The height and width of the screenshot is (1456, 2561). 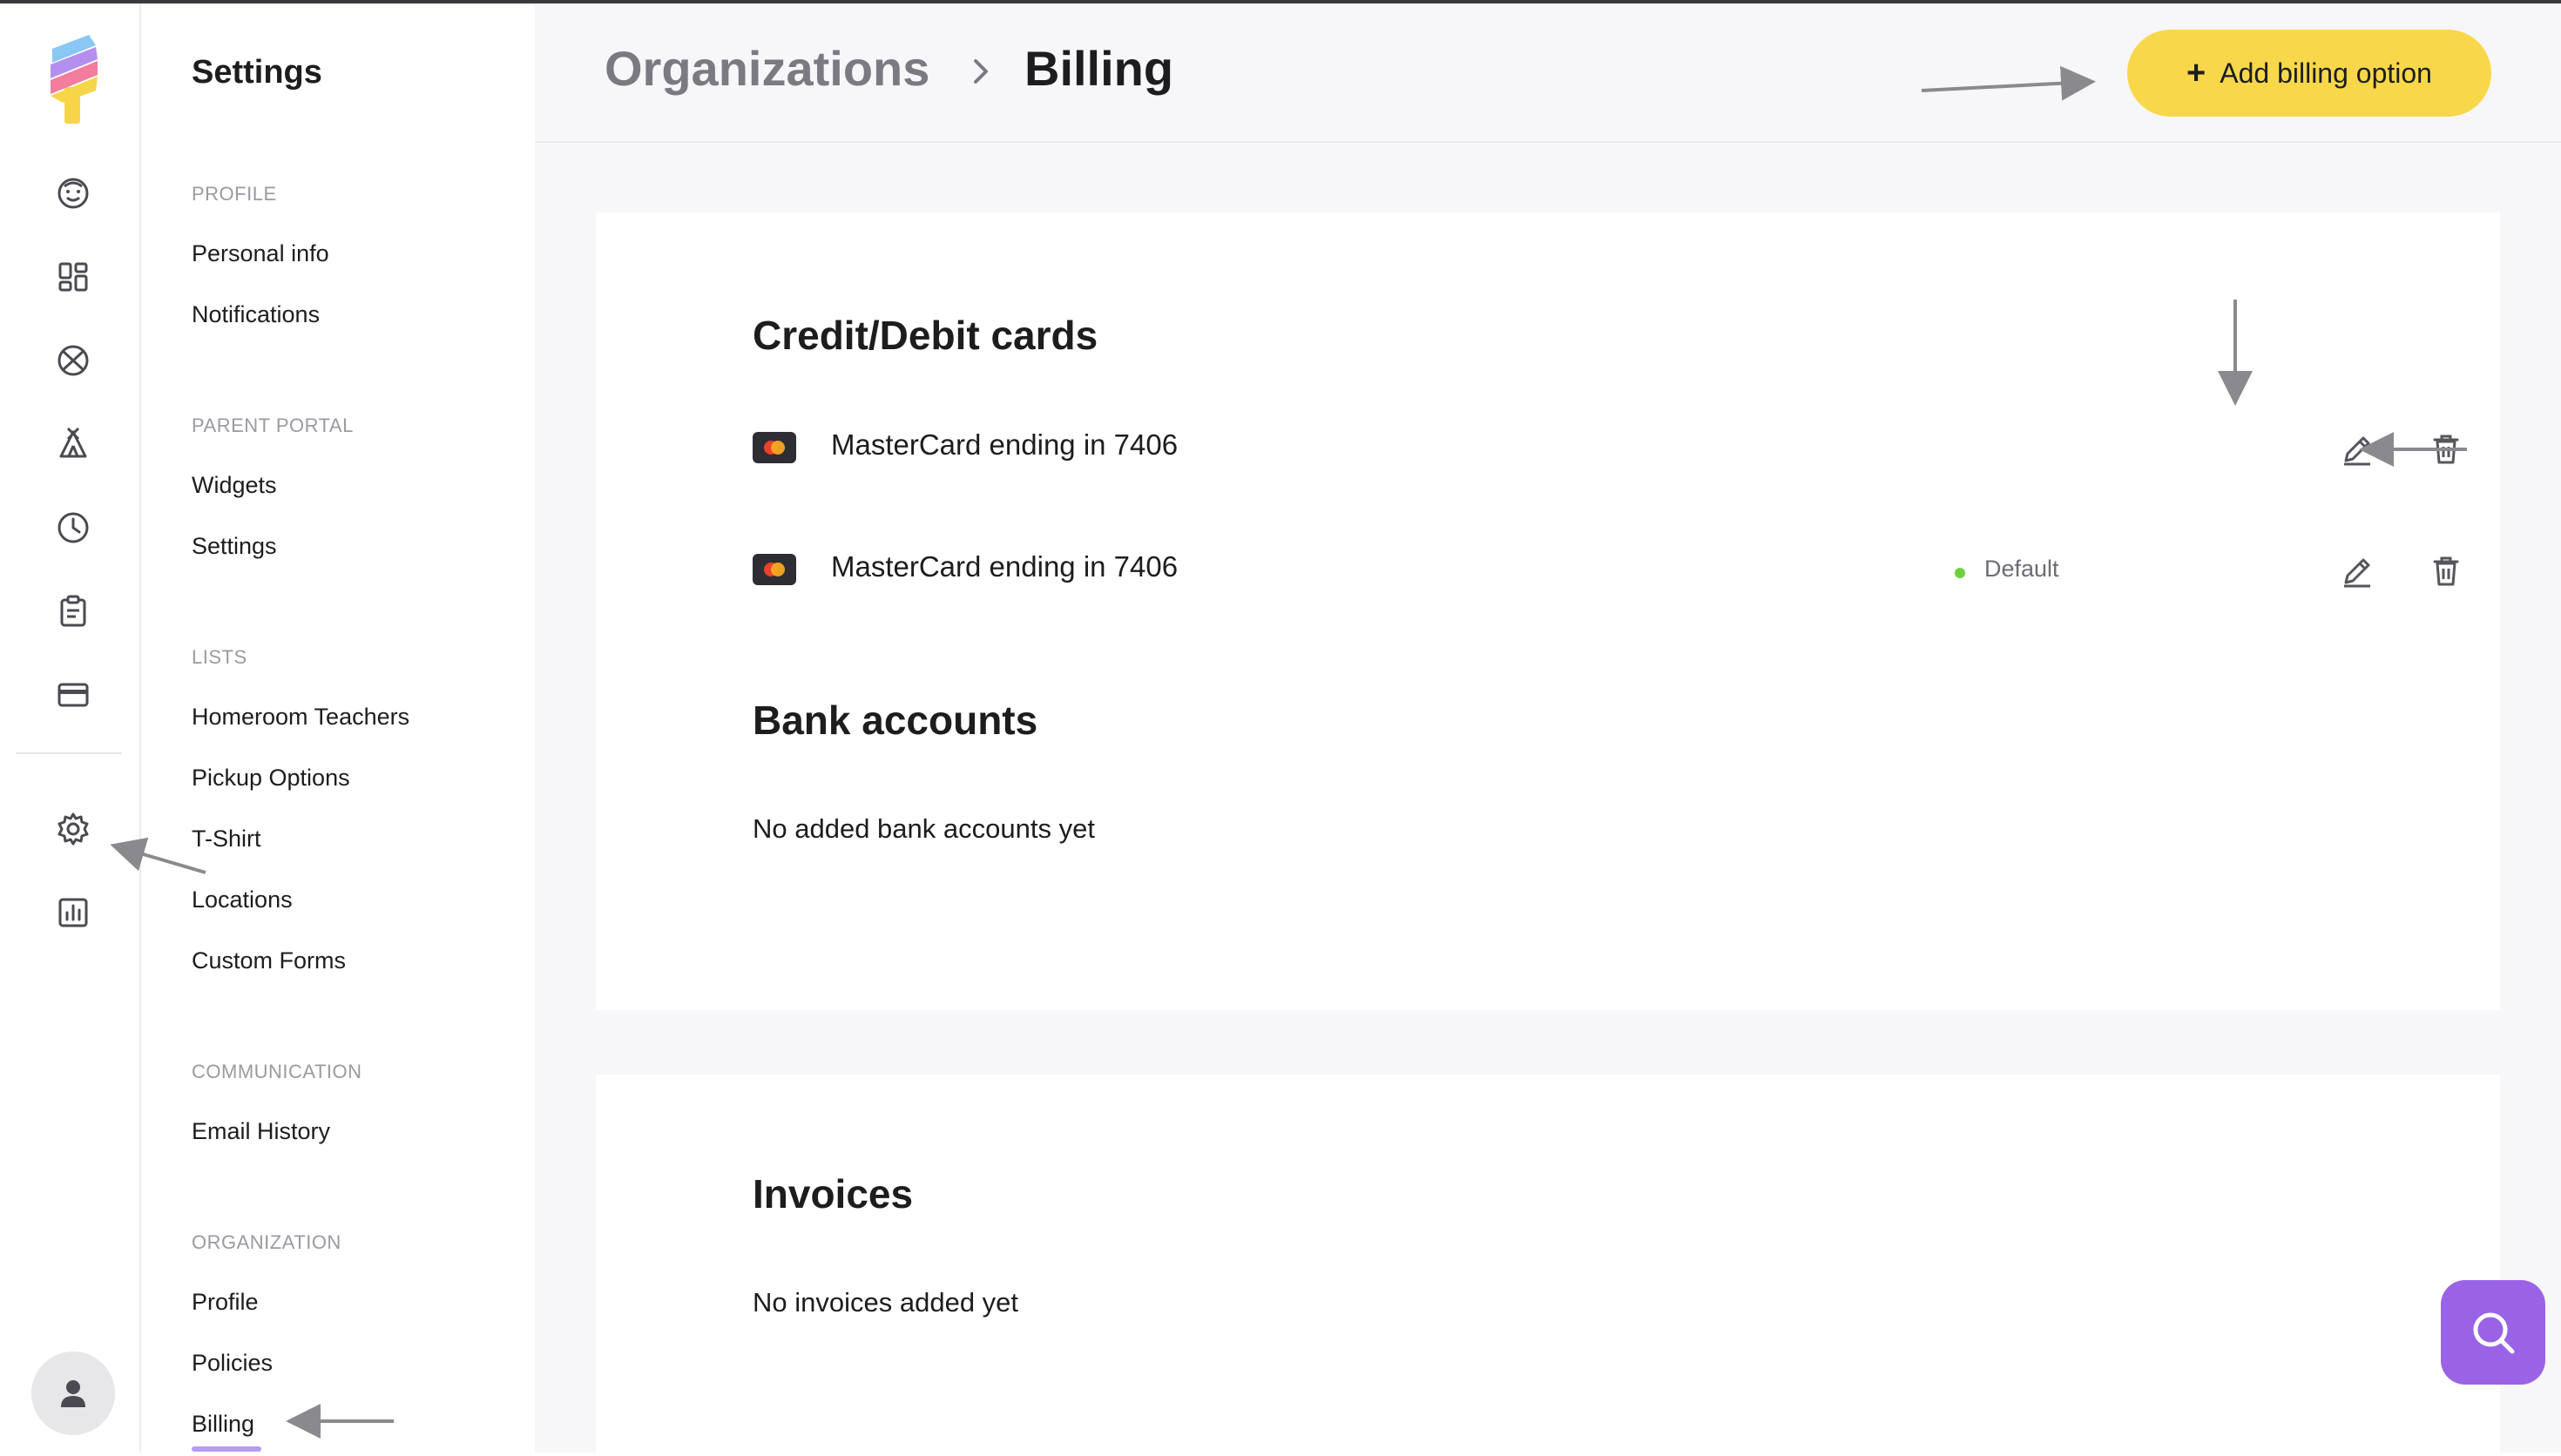 What do you see at coordinates (234, 194) in the screenshot?
I see `section-label-profile: PROFILE` at bounding box center [234, 194].